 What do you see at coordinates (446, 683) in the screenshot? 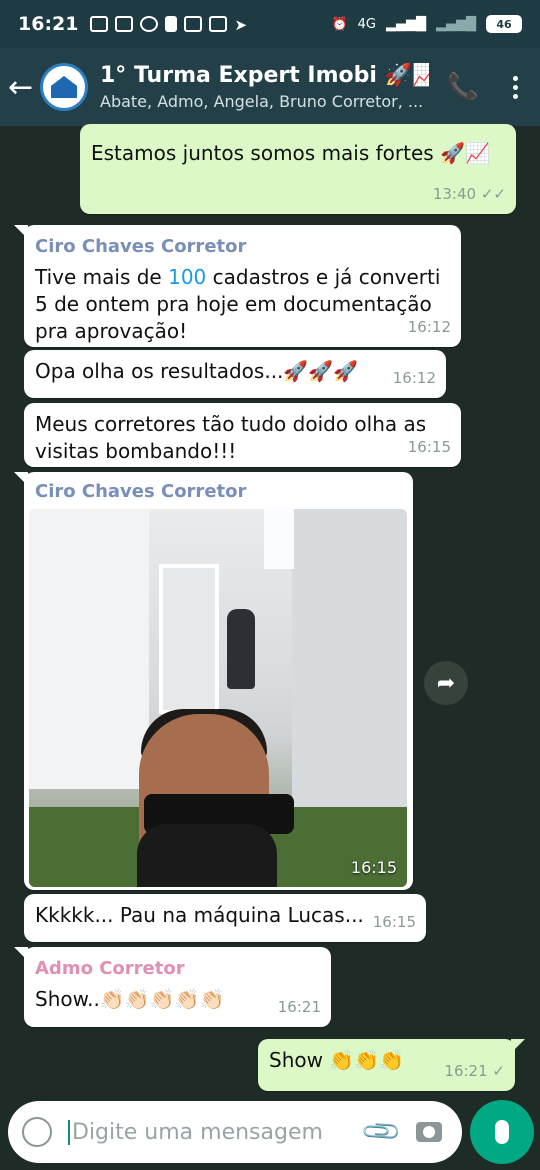
I see `forward-icon: ➦` at bounding box center [446, 683].